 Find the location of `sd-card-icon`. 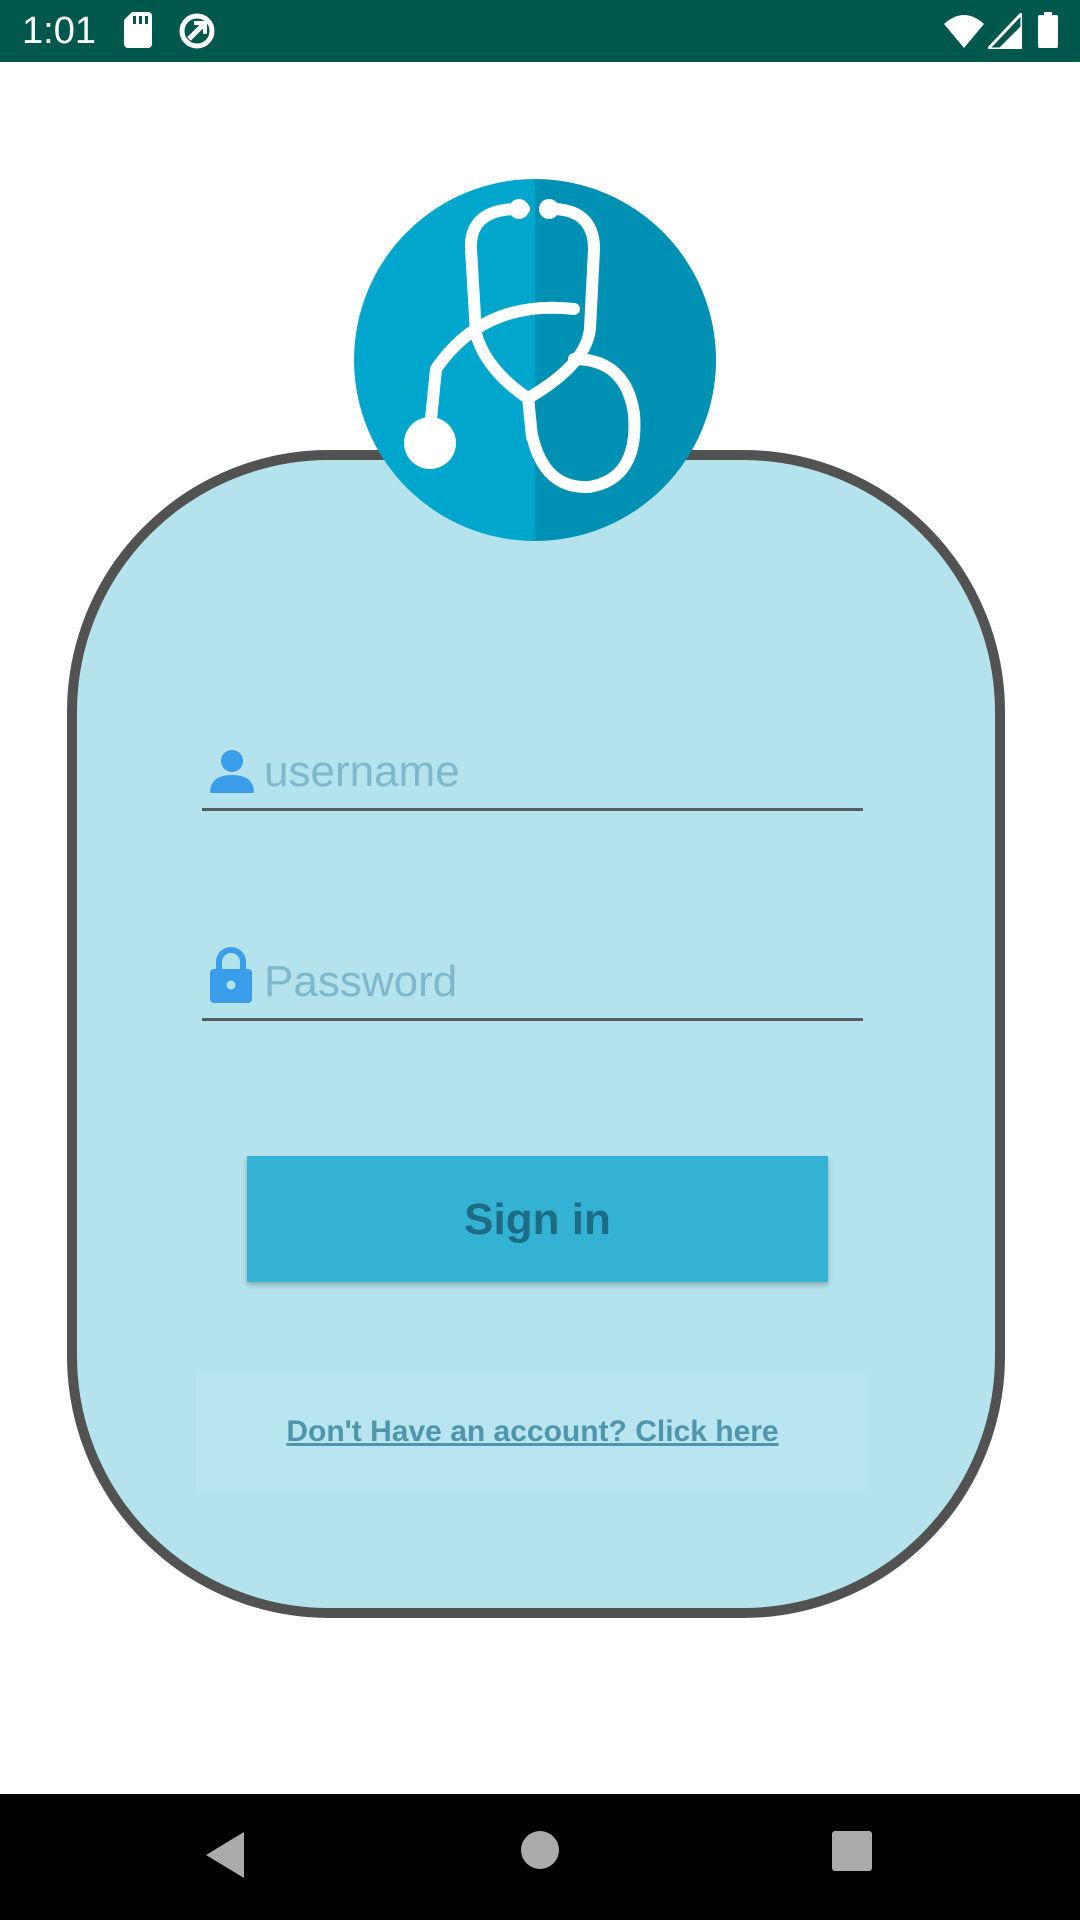

sd-card-icon is located at coordinates (138, 32).